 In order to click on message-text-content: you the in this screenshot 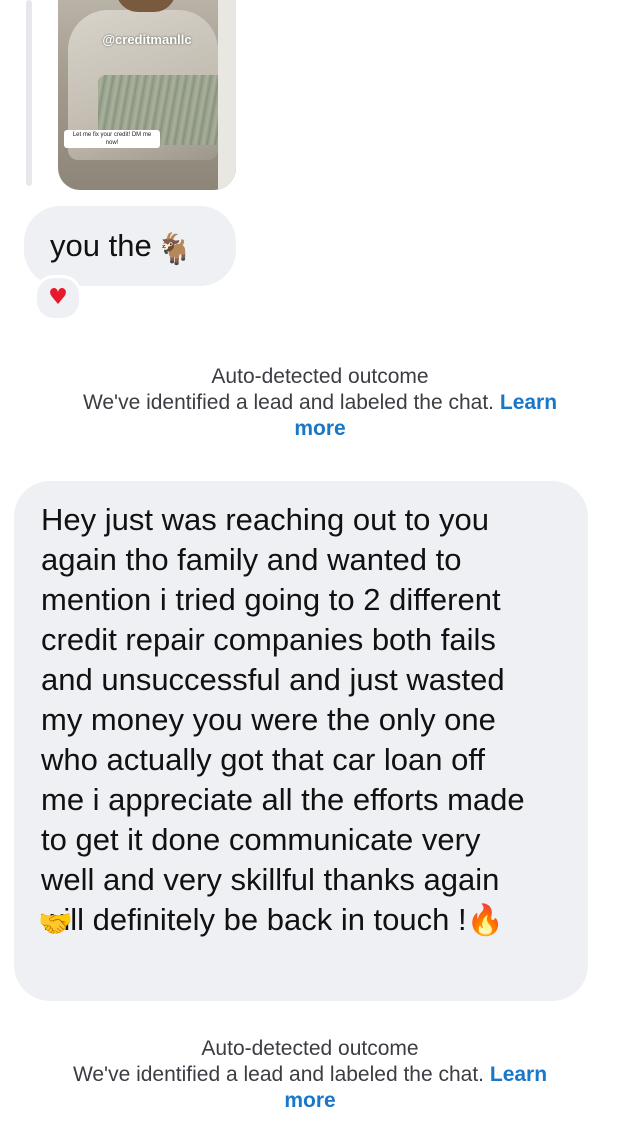, I will do `click(101, 245)`.